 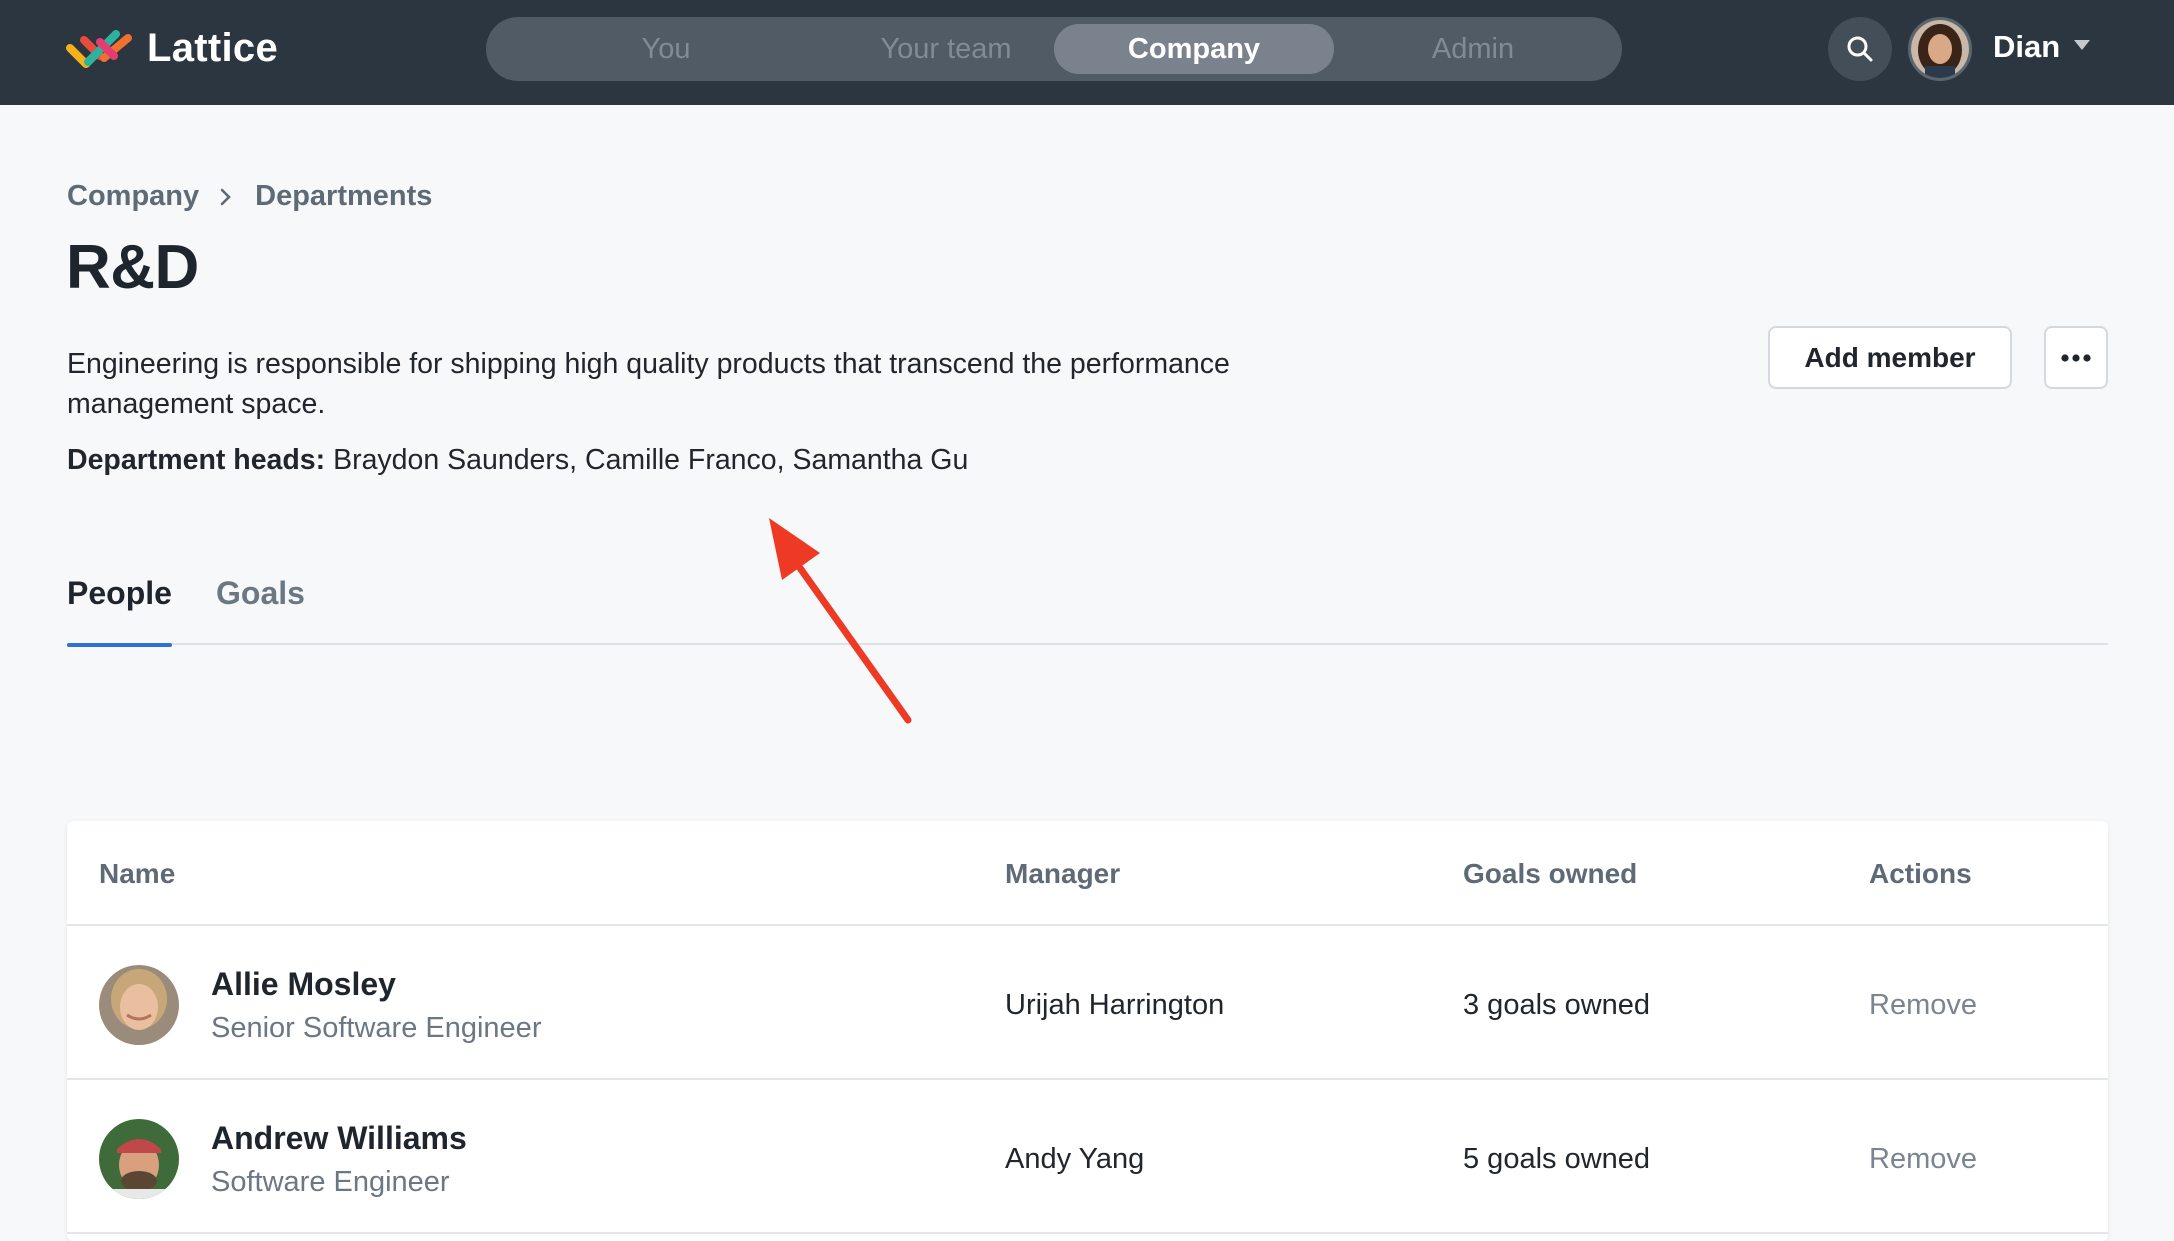 What do you see at coordinates (137, 874) in the screenshot?
I see `column-header-name: Name` at bounding box center [137, 874].